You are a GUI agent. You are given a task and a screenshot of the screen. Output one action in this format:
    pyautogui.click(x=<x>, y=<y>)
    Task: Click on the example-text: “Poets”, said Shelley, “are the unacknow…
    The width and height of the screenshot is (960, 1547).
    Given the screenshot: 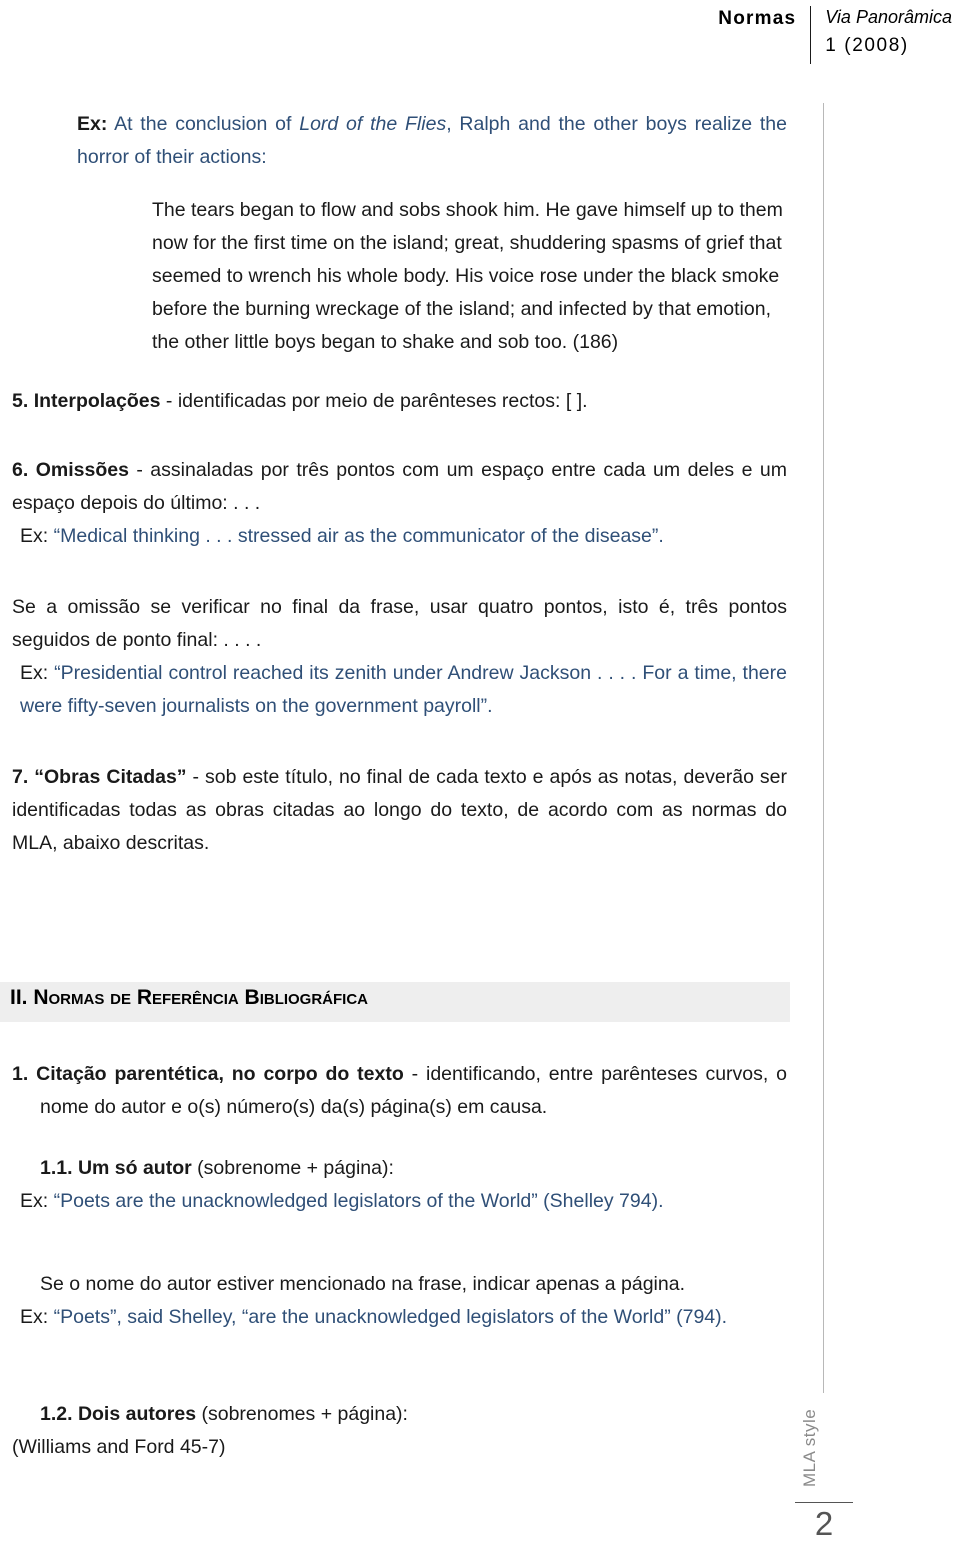 What is the action you would take?
    pyautogui.click(x=388, y=1317)
    